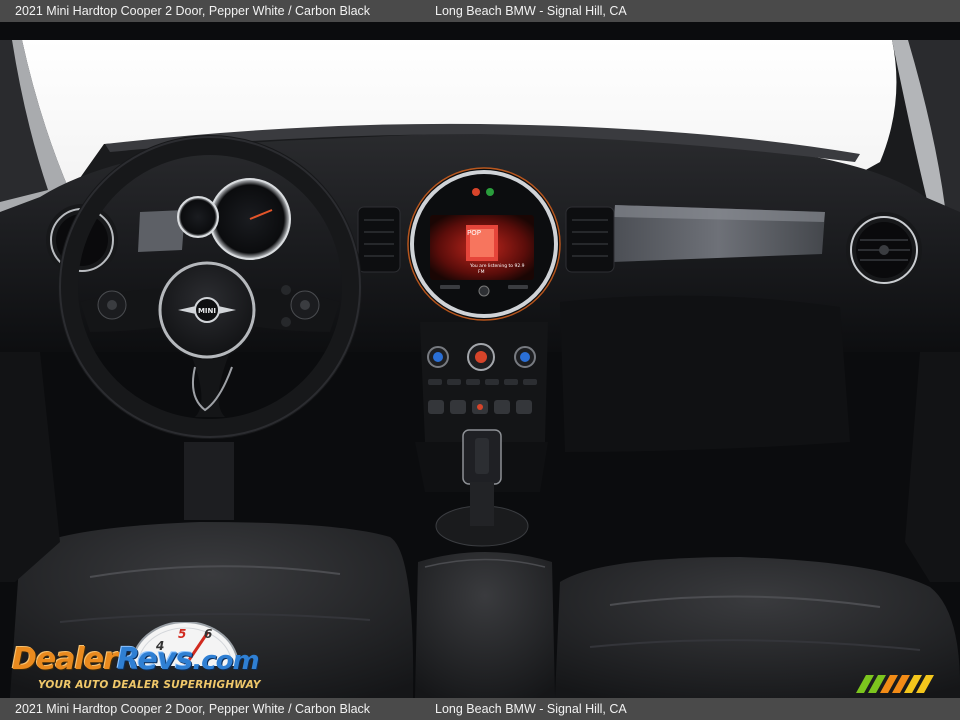 This screenshot has height=720, width=960. Describe the element at coordinates (497, 266) in the screenshot. I see `screen-line-1: You are listening to 92.9` at that location.